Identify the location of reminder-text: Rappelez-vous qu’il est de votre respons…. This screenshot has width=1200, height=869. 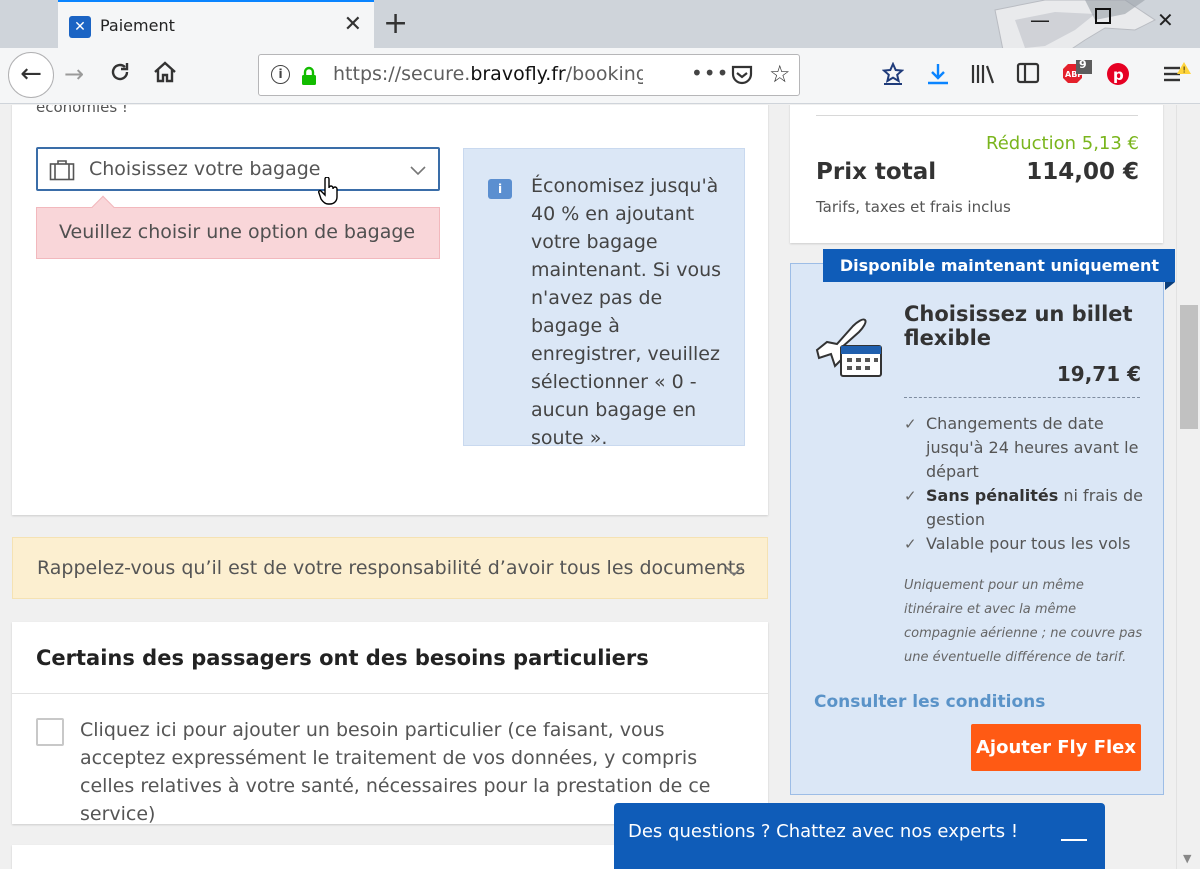
(391, 568).